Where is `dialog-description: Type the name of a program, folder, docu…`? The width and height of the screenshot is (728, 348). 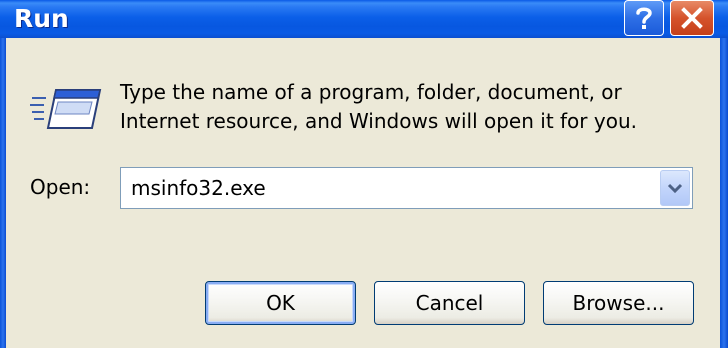 dialog-description: Type the name of a program, folder, docu… is located at coordinates (400, 107).